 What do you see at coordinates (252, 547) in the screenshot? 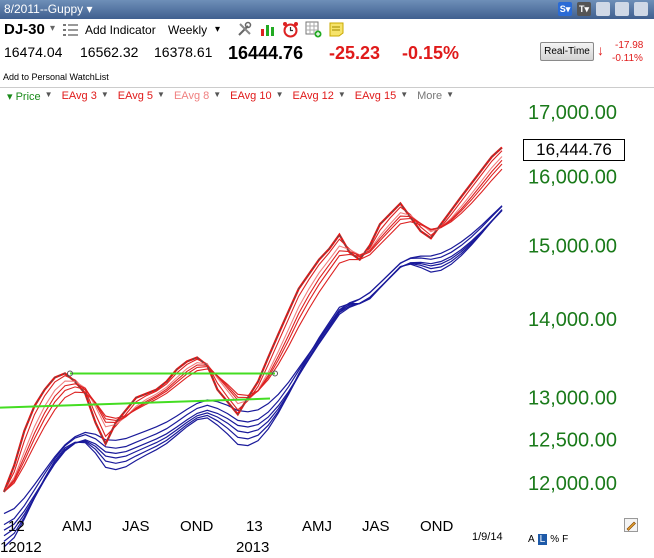
I see `x-year-label: 2013` at bounding box center [252, 547].